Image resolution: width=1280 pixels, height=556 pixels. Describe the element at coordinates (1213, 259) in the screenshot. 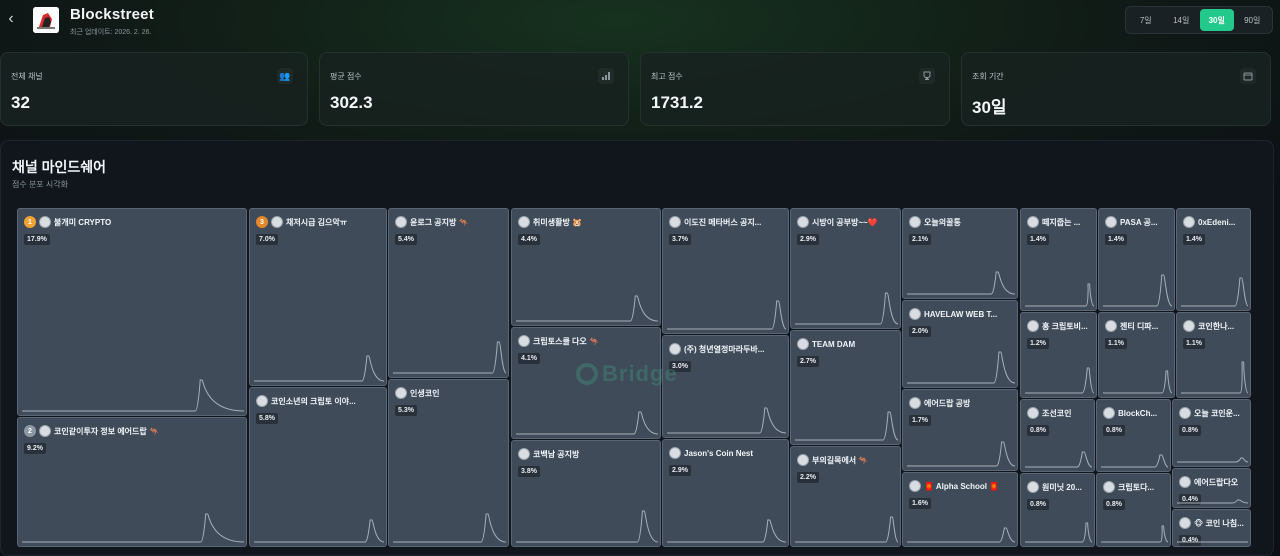

I see `channel-tile: 0xEdeni... 1.4%` at that location.